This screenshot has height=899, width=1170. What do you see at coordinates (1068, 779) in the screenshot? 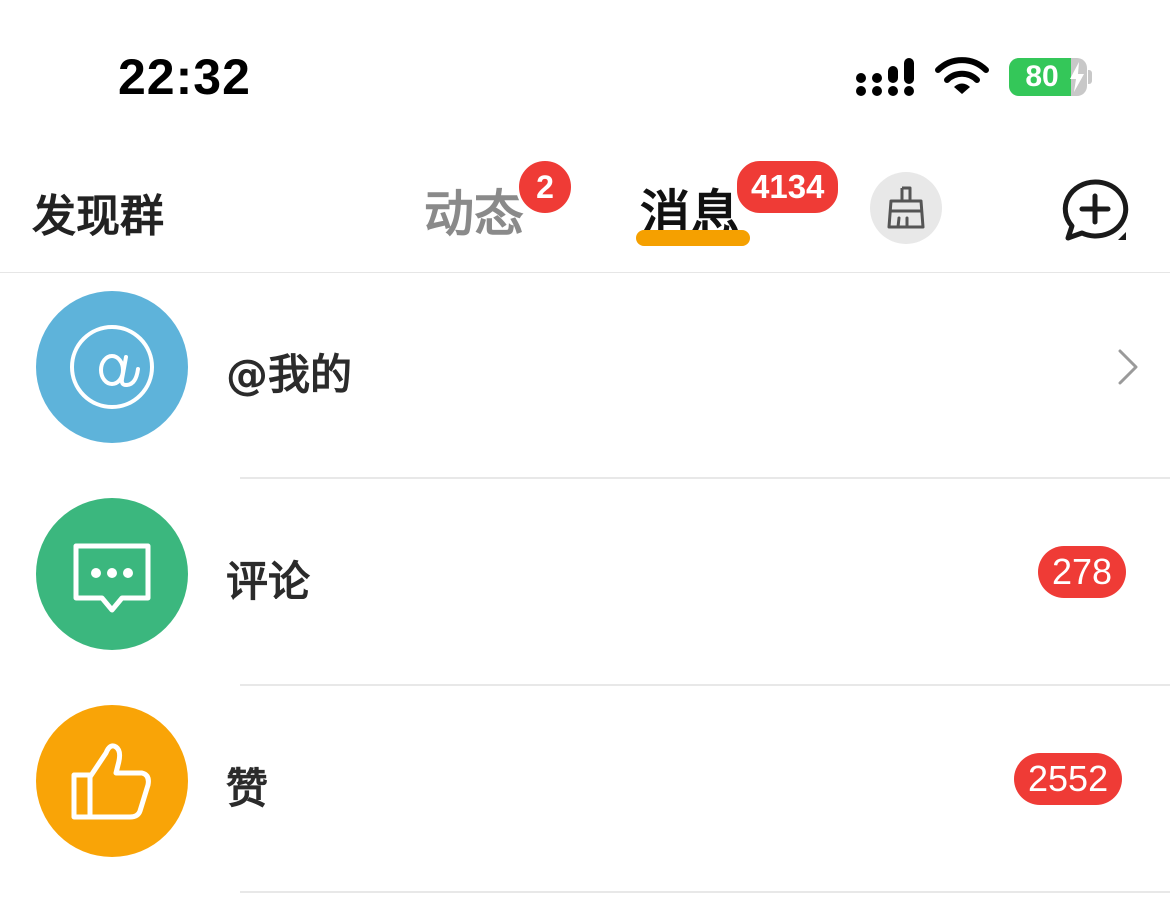
I see `likes-count-badge: 2552` at bounding box center [1068, 779].